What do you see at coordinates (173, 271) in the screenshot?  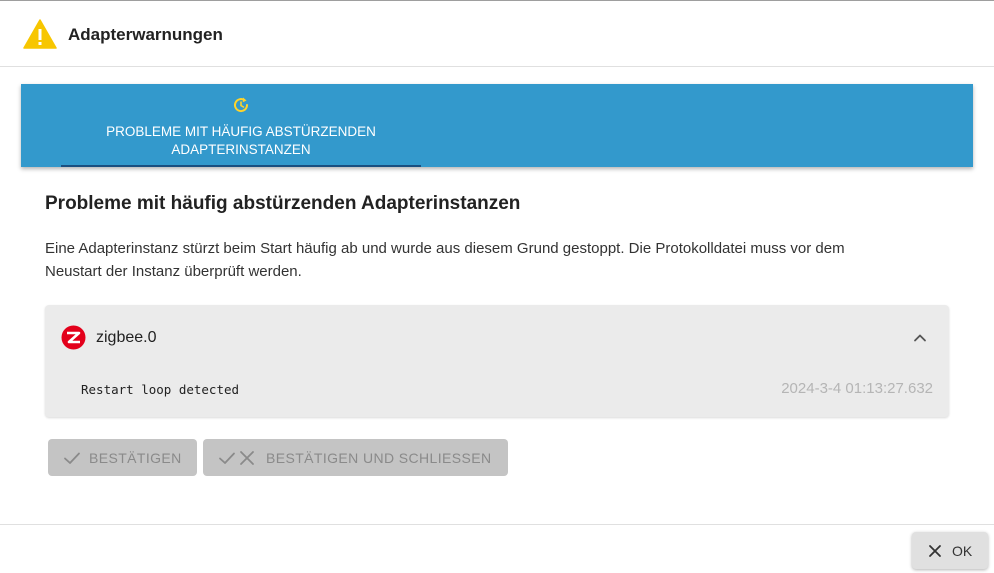 I see `description-line2: Neustart der Instanz überprüft werden.` at bounding box center [173, 271].